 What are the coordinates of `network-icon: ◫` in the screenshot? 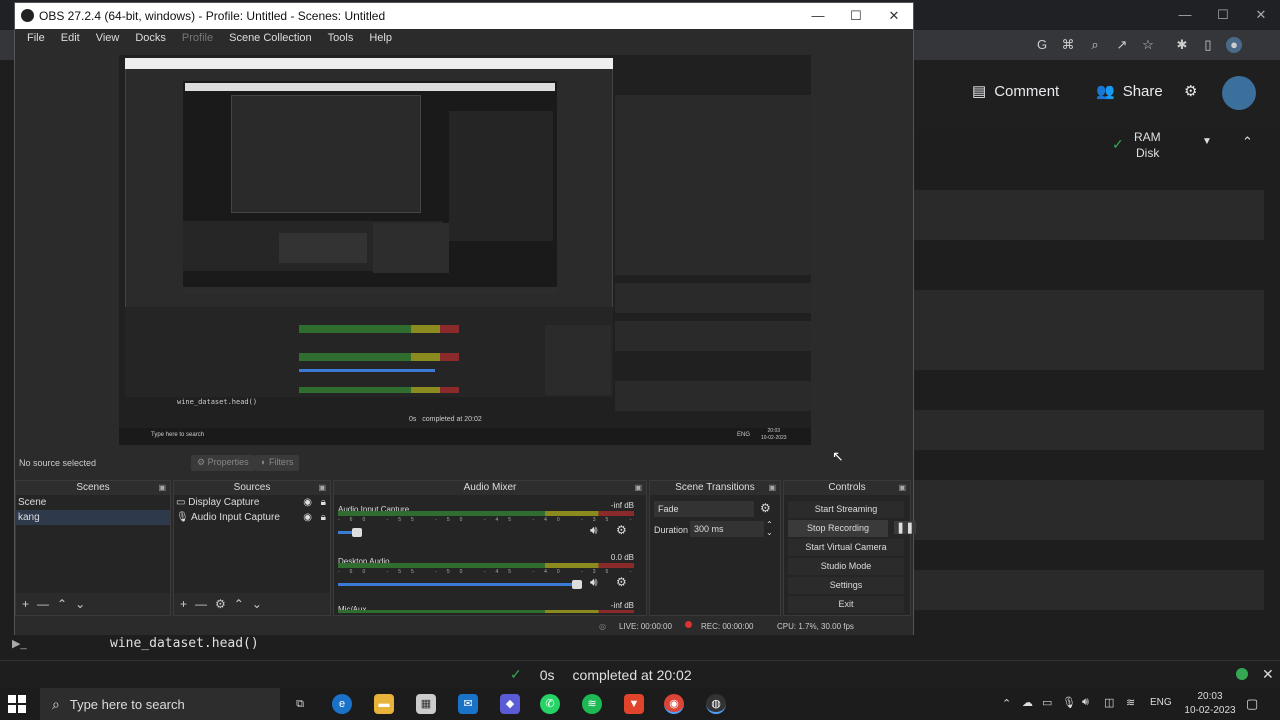 It's located at (1109, 702).